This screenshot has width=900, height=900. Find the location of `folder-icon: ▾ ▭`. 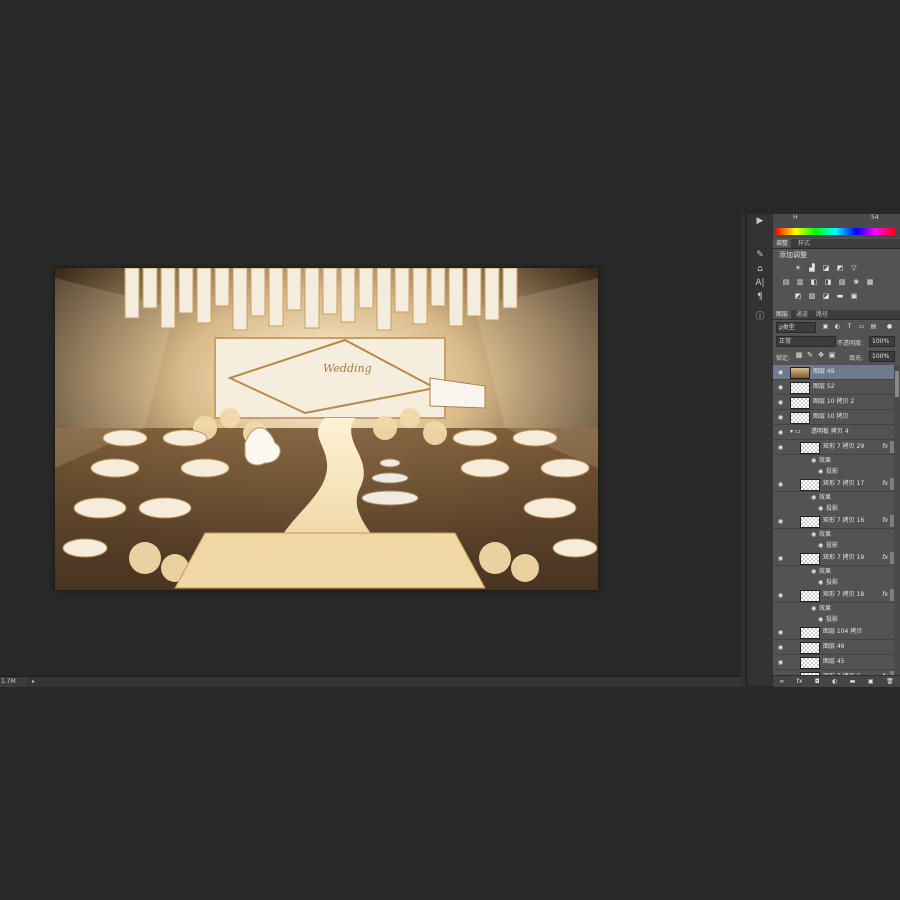

folder-icon: ▾ ▭ is located at coordinates (795, 432).